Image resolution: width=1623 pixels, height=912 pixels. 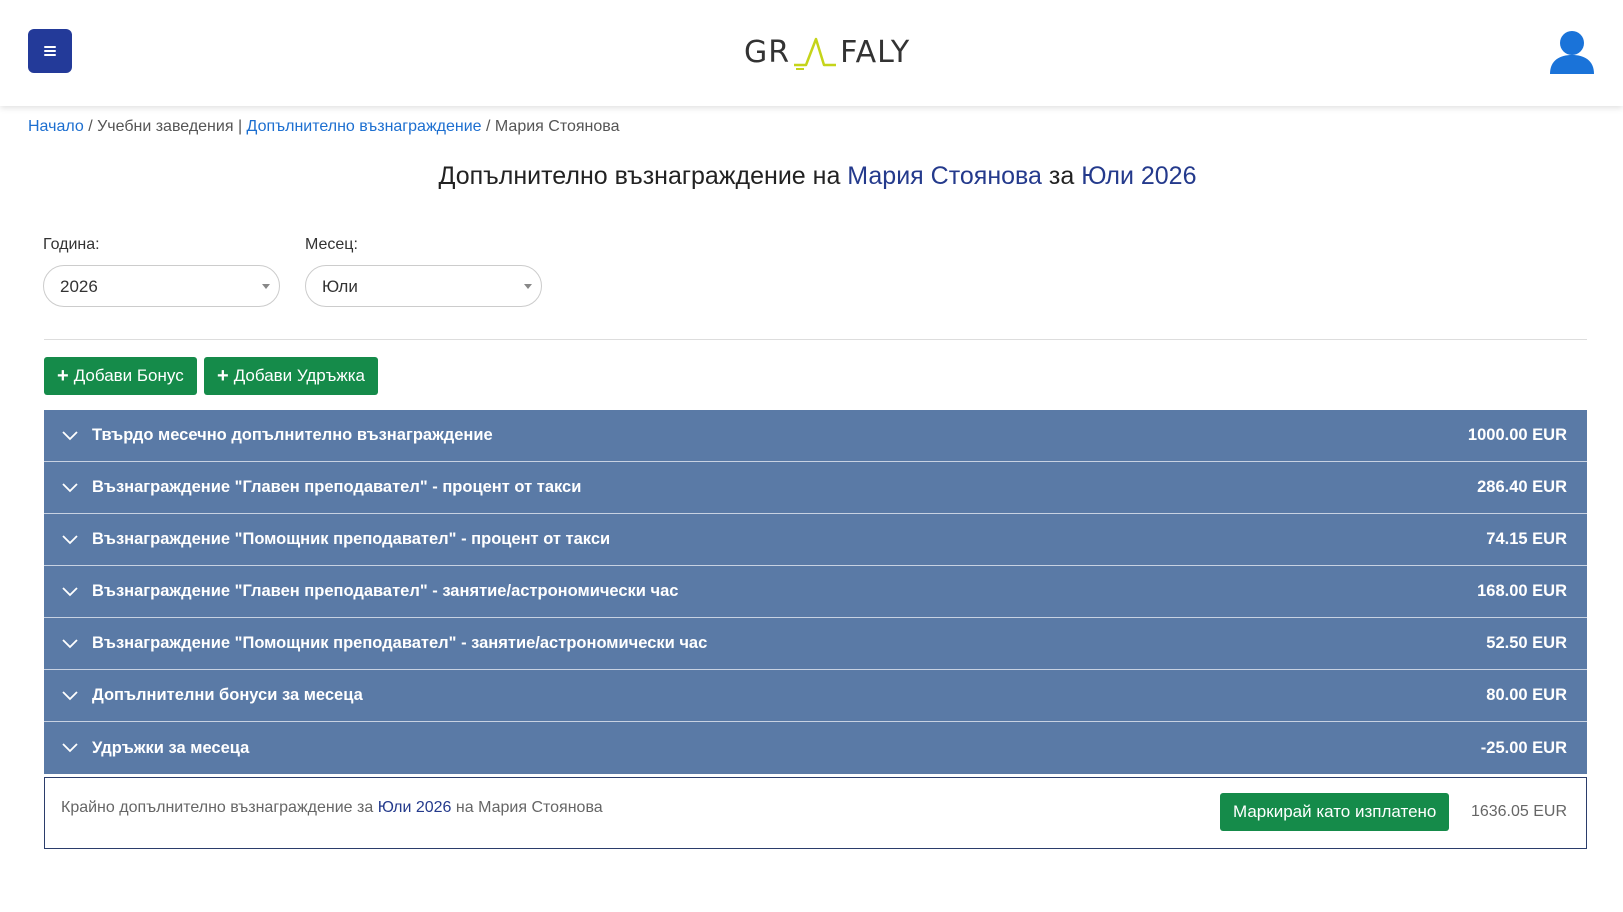 What do you see at coordinates (340, 286) in the screenshot?
I see `month-select-value: Юли` at bounding box center [340, 286].